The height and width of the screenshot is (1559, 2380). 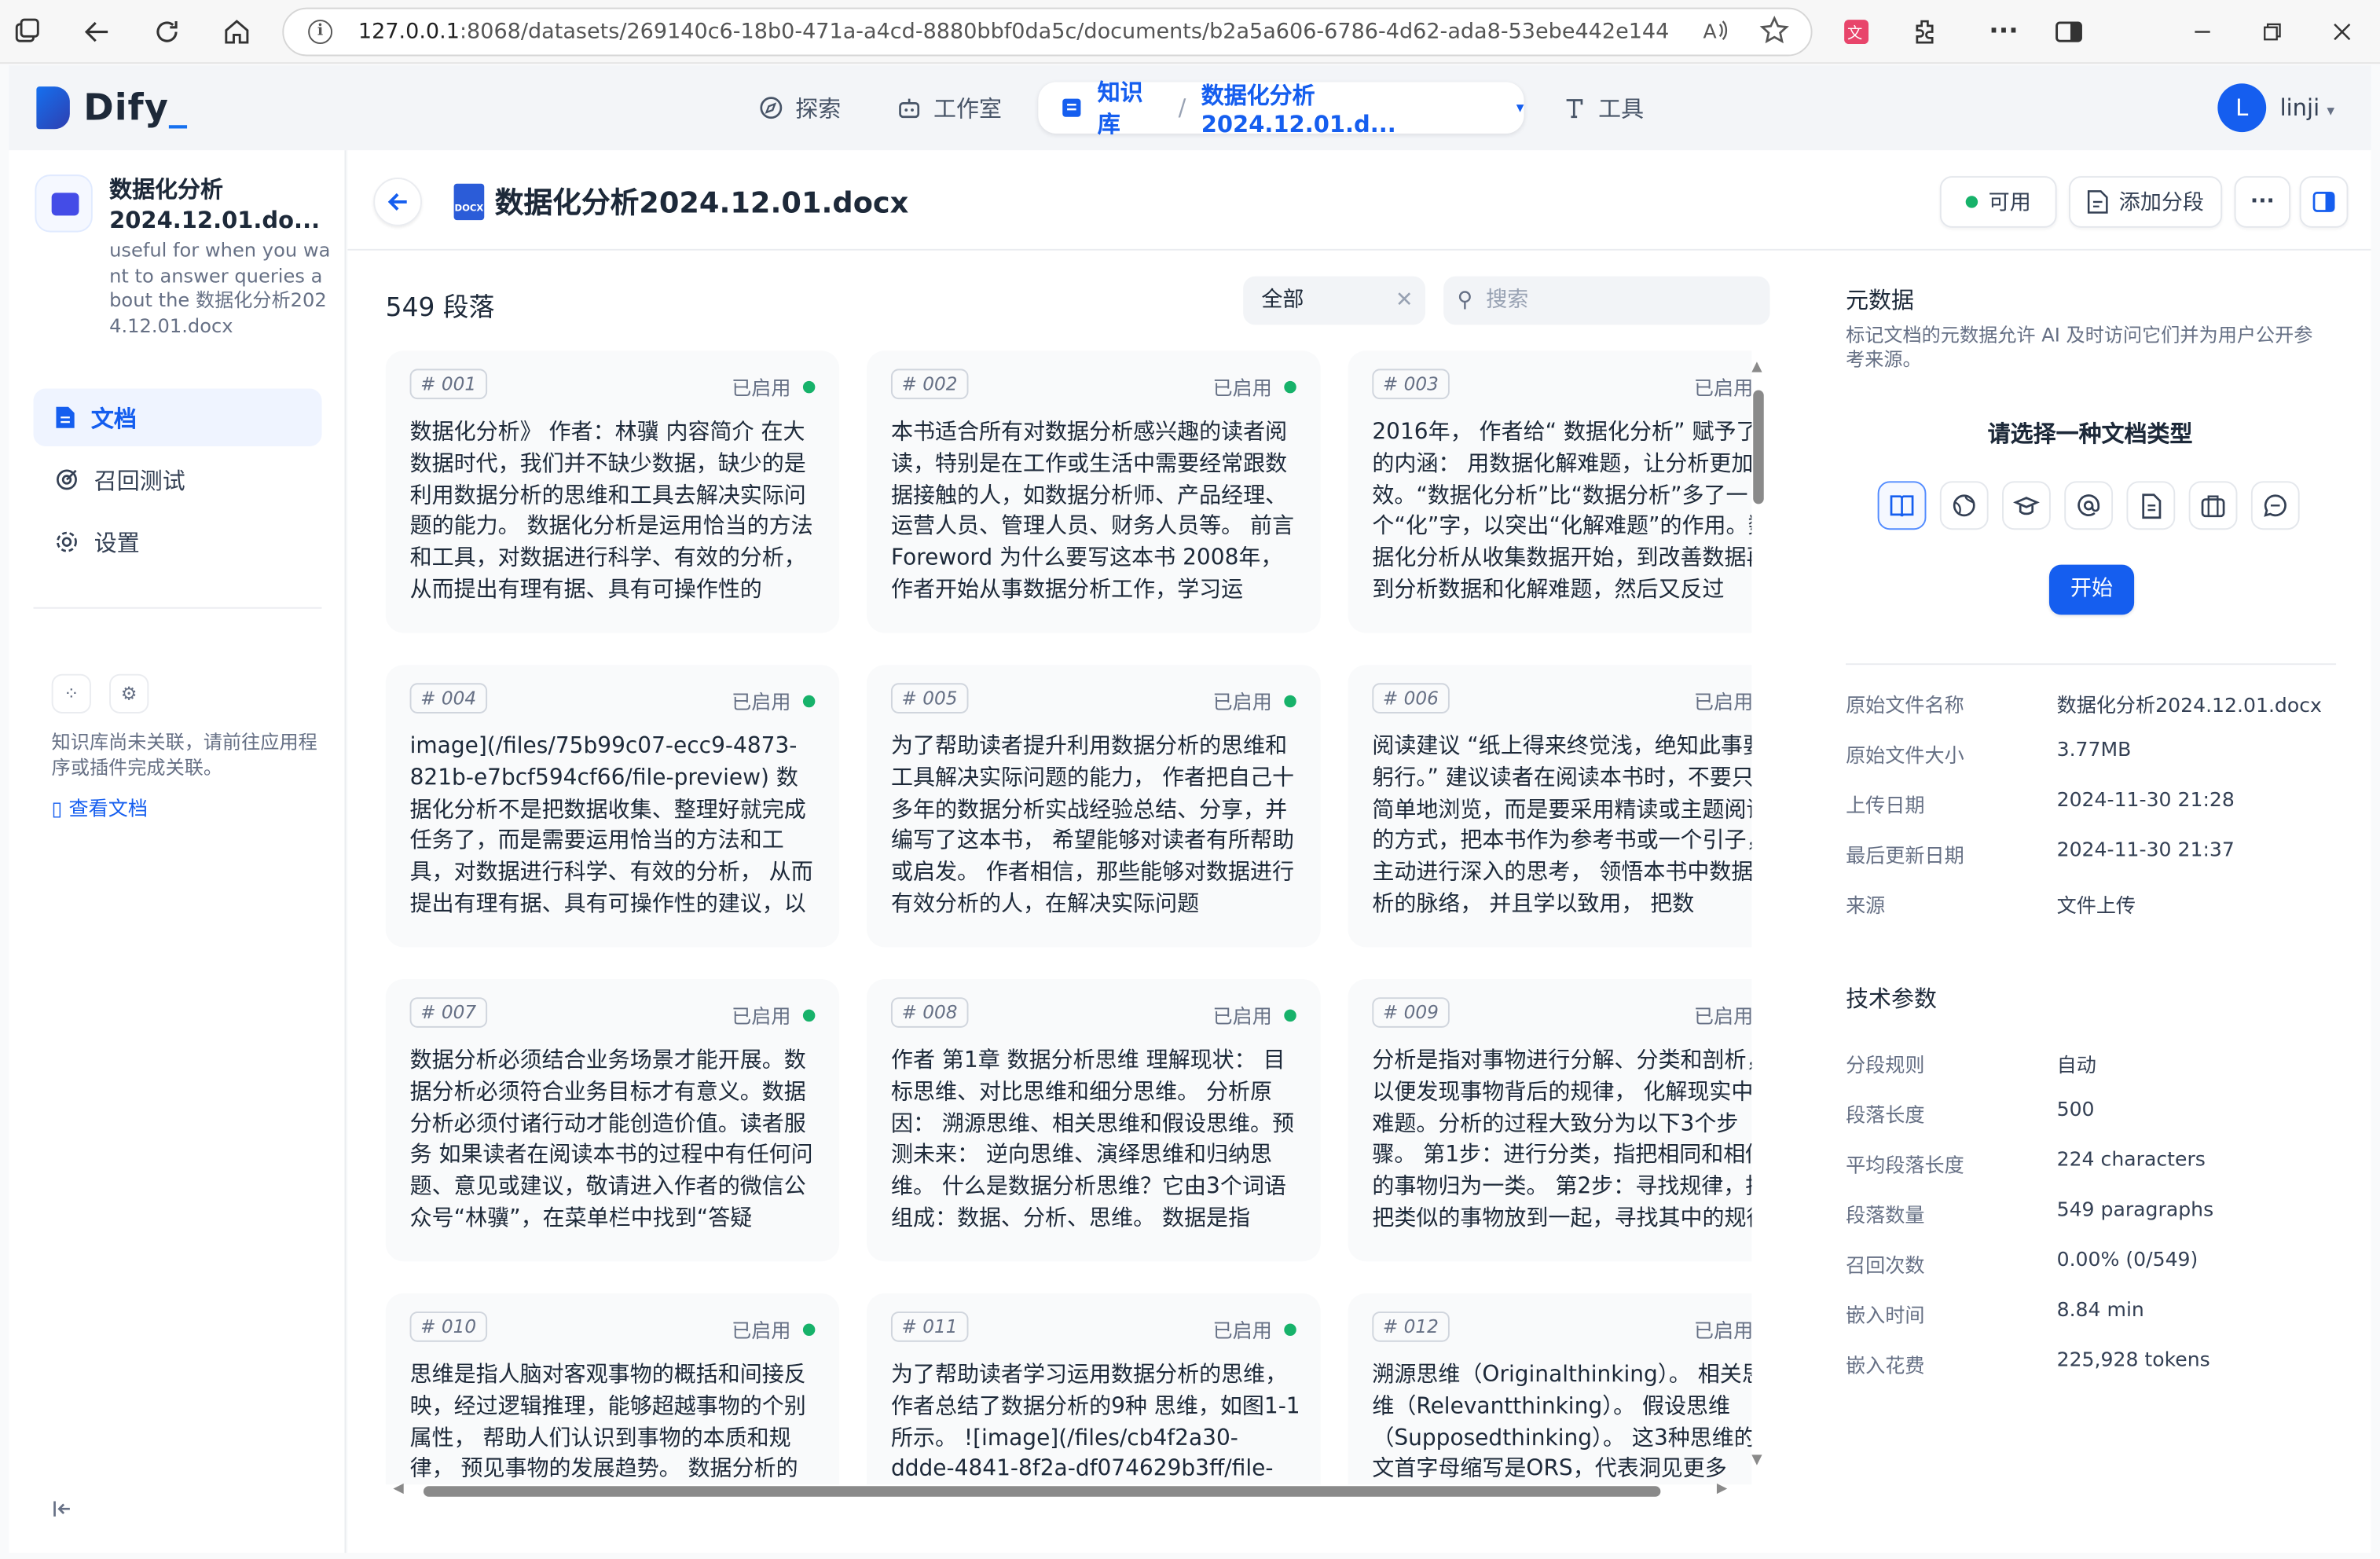 I want to click on scroll-right-arrow-icon: ▶, so click(x=1722, y=1488).